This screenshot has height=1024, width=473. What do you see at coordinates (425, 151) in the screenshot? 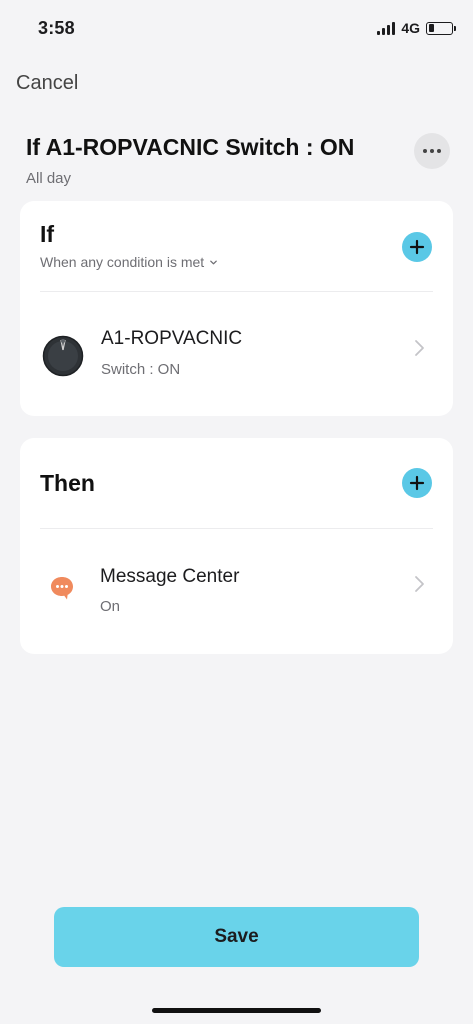
I see `ellipsis-icon` at bounding box center [425, 151].